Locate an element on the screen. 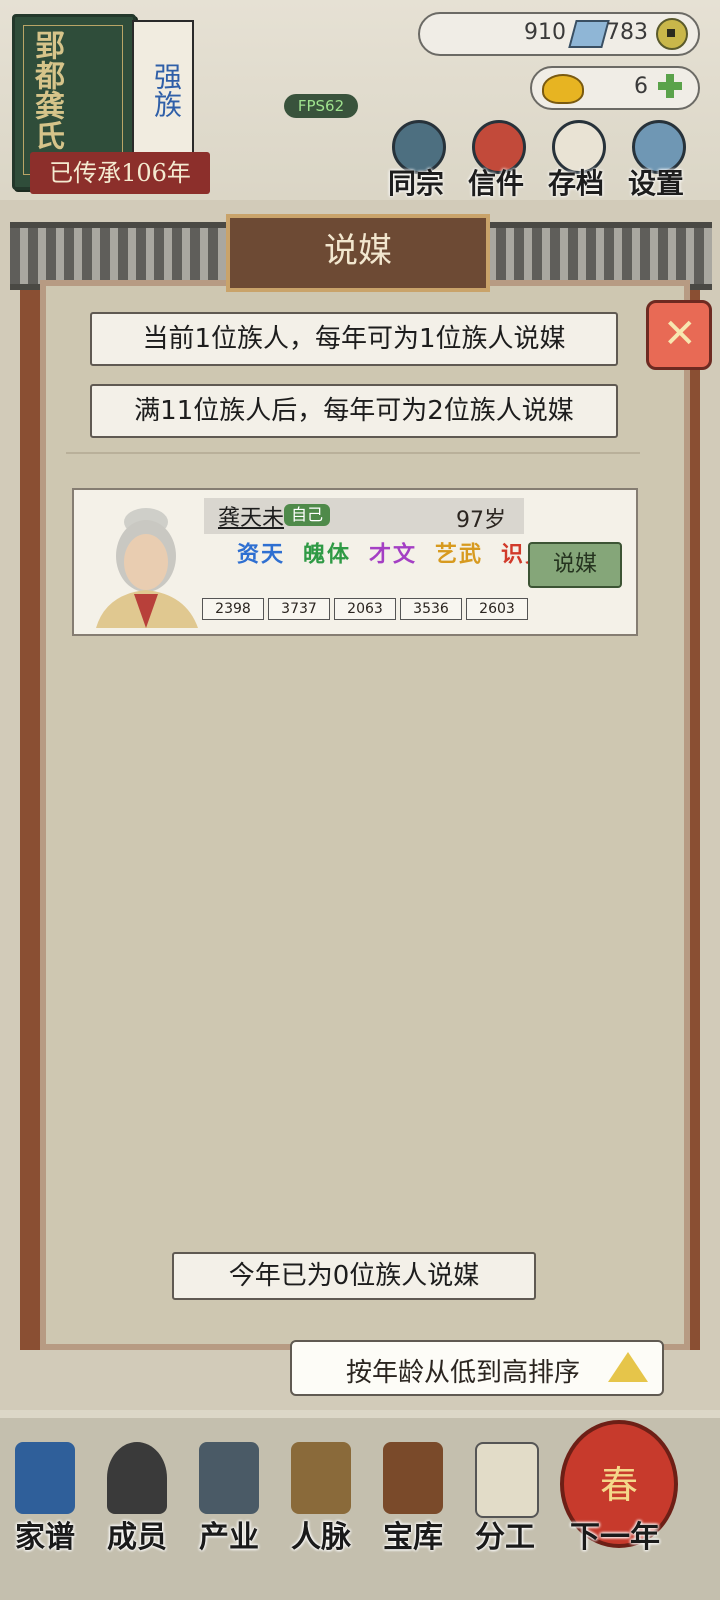 This screenshot has width=720, height=1600. attr-value: 2398 is located at coordinates (233, 609).